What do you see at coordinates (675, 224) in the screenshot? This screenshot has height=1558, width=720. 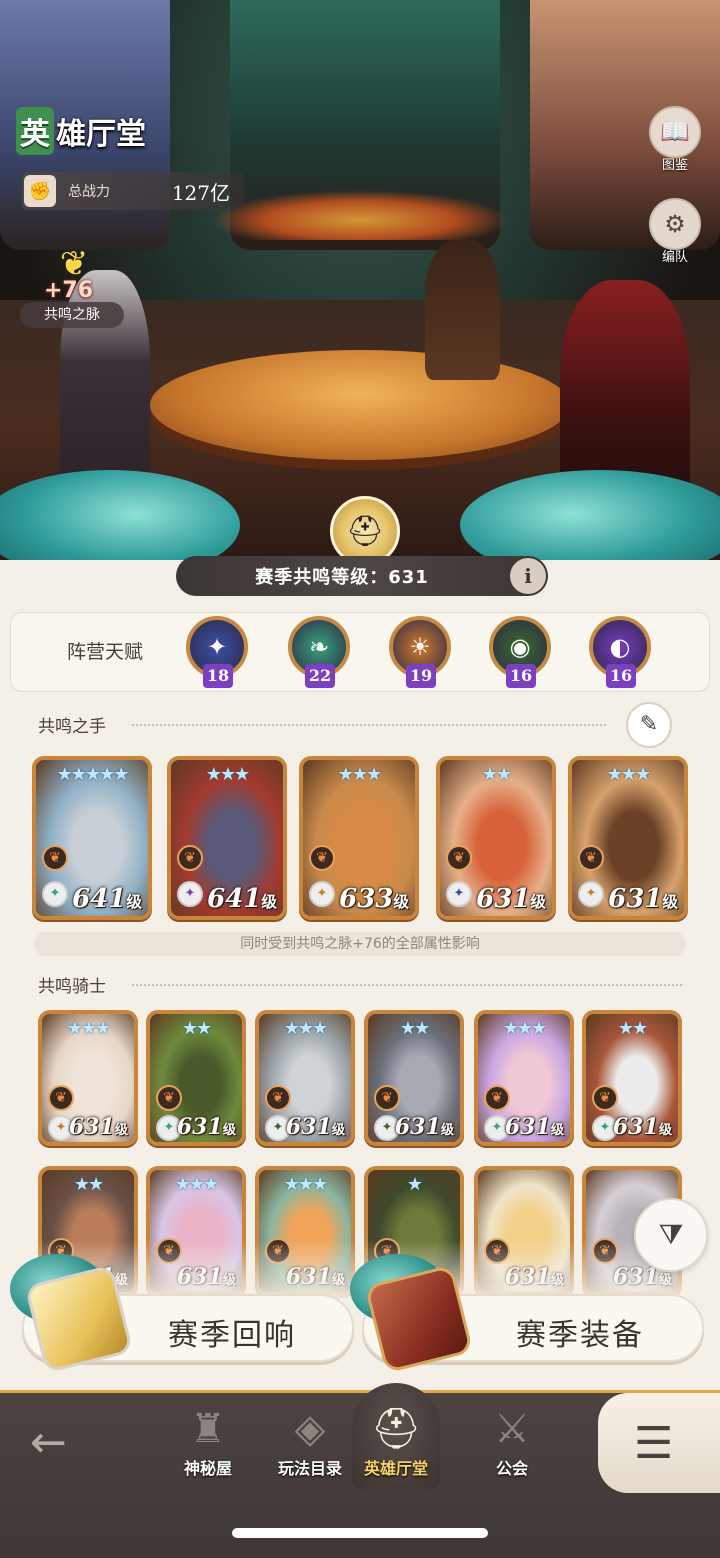 I see `helmet-gear-icon: ⚙` at bounding box center [675, 224].